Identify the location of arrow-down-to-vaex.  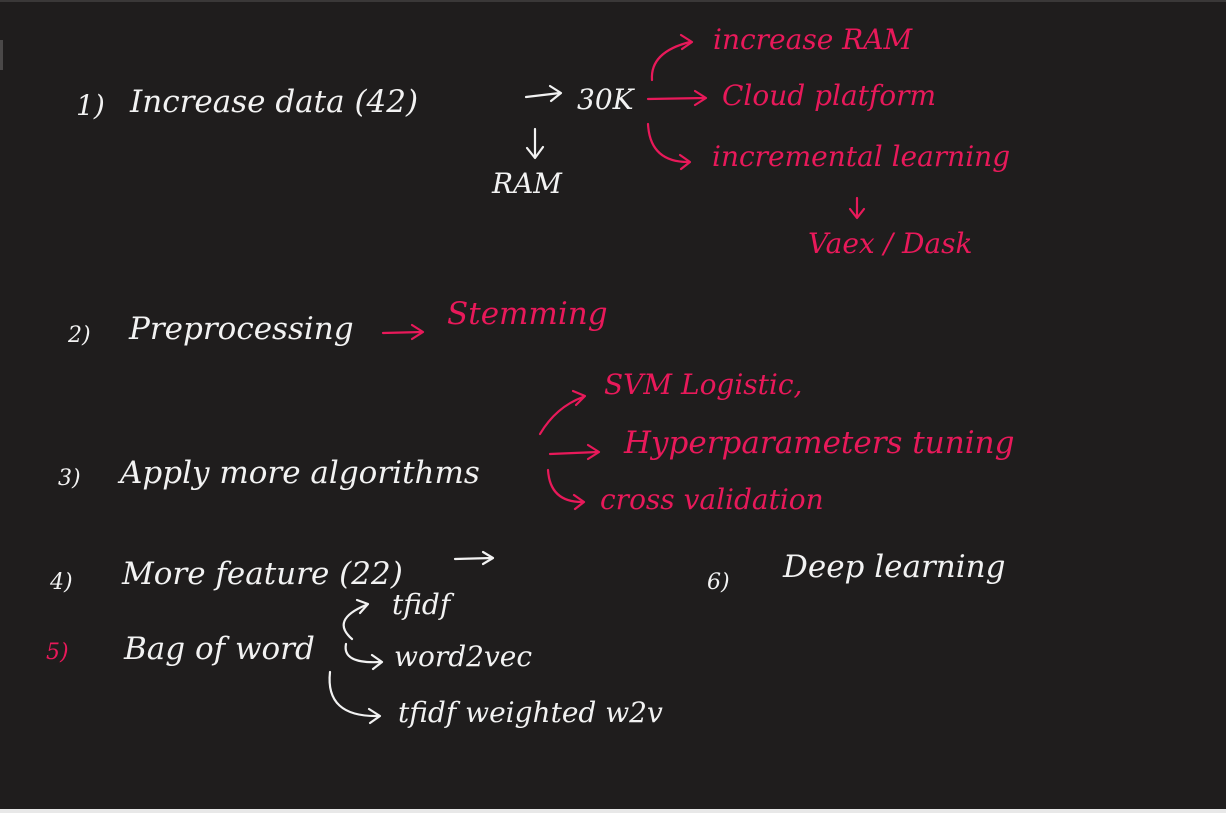
(857, 208).